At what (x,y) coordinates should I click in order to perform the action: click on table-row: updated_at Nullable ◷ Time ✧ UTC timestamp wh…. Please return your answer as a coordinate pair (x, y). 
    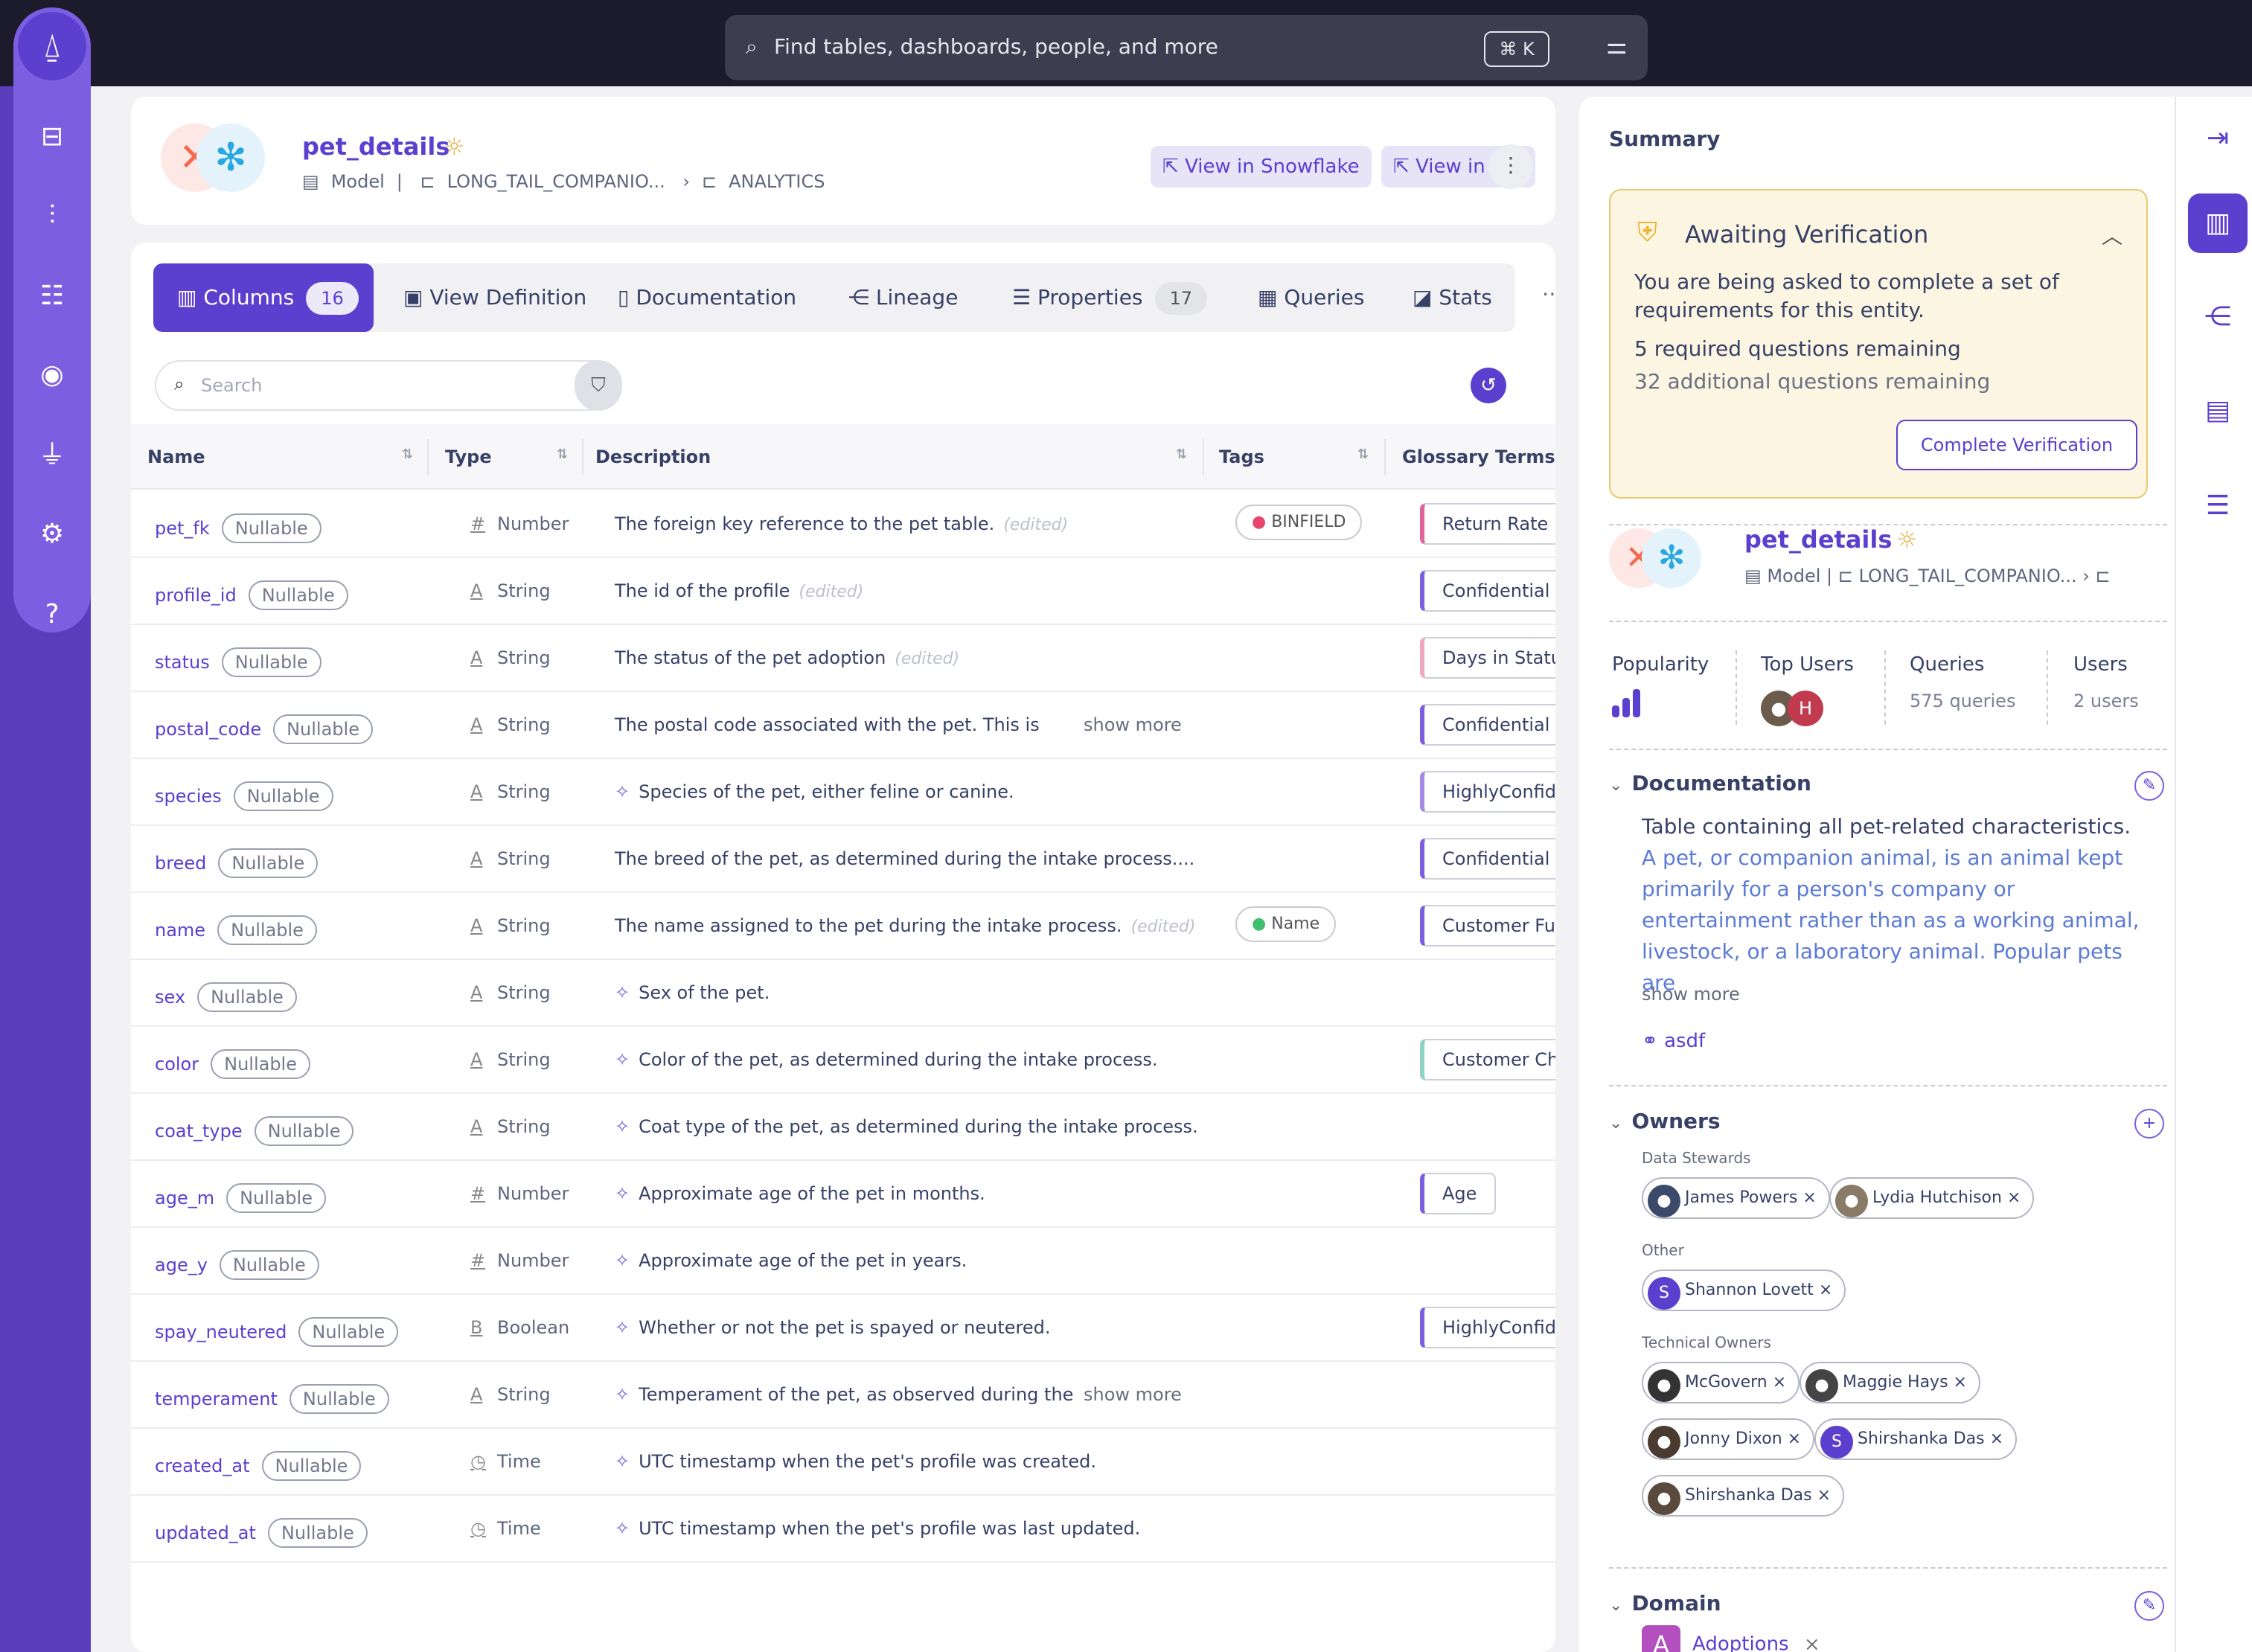
    Looking at the image, I should click on (843, 1529).